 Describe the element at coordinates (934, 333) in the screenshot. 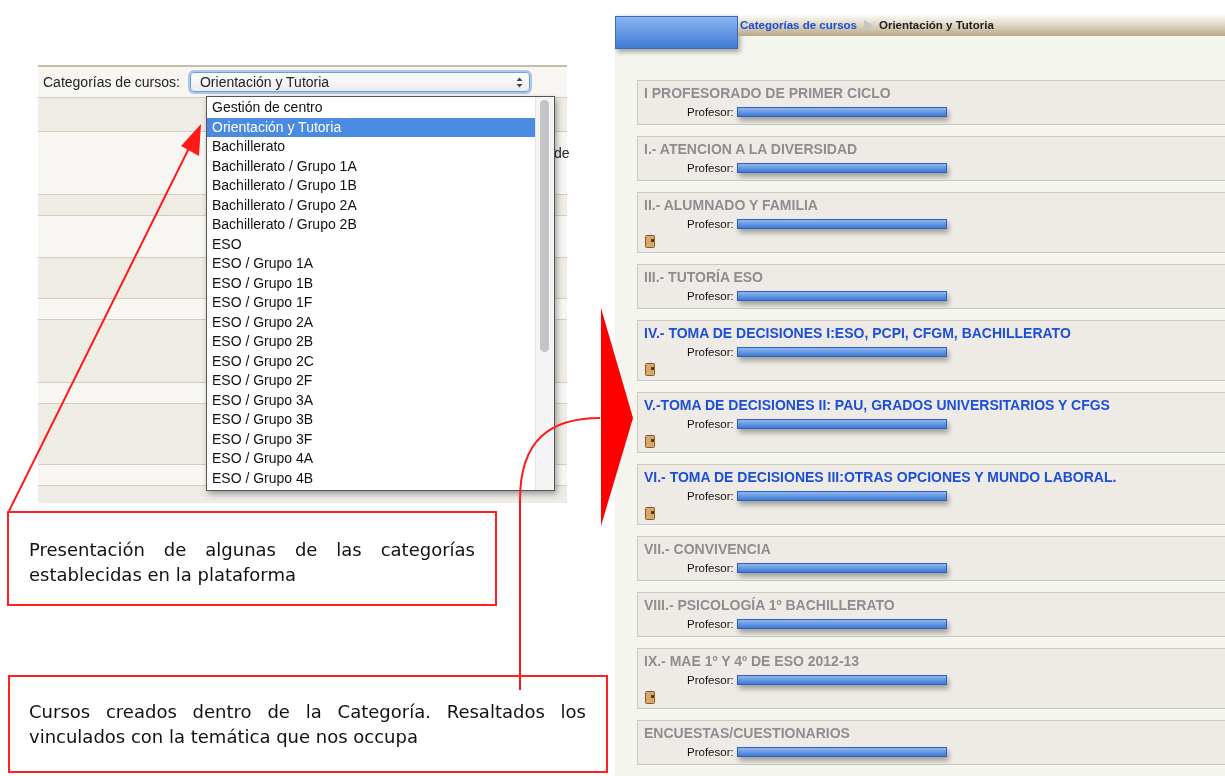

I see `course-title: IV.- TOMA DE DECISIONES I:ESO, PCPI, CFGM, BACHILLERATO` at that location.